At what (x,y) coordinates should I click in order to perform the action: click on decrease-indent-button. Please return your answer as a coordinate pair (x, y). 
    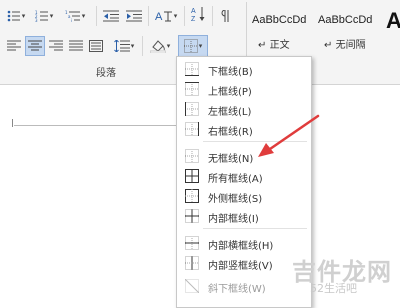
    Looking at the image, I should click on (111, 16).